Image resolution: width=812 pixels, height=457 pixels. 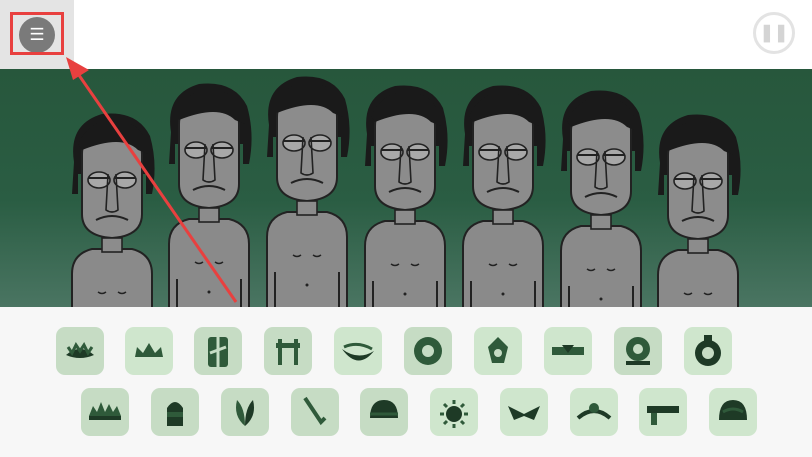 I want to click on bell-icon, so click(x=708, y=350).